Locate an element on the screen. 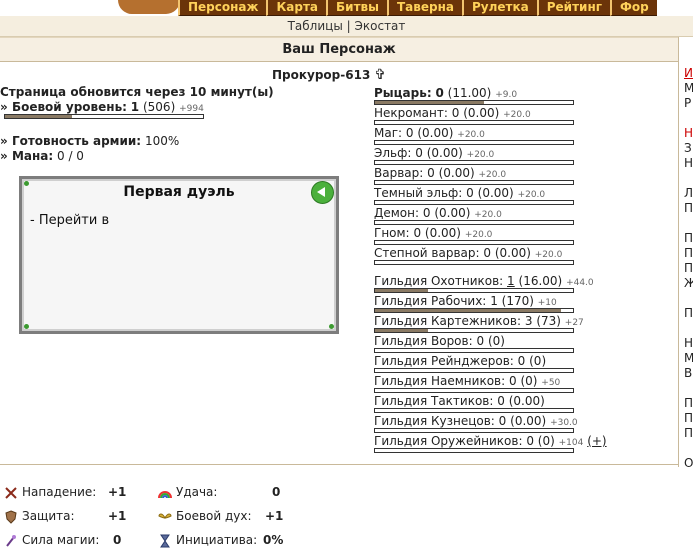  magic-value: 0 is located at coordinates (117, 540).